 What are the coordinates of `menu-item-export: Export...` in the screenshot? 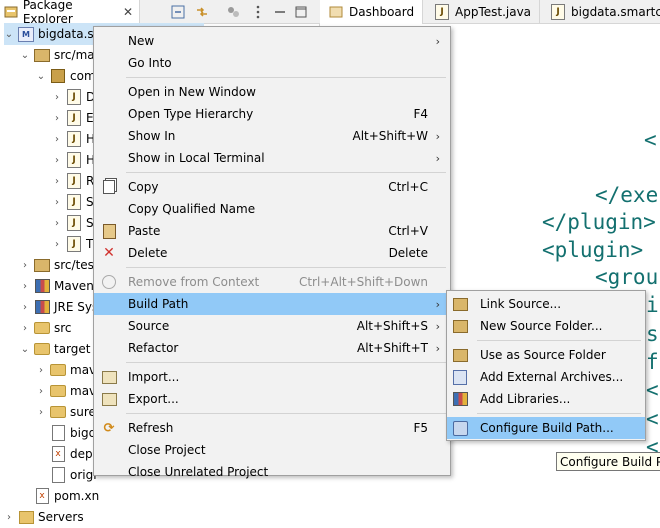 It's located at (272, 399).